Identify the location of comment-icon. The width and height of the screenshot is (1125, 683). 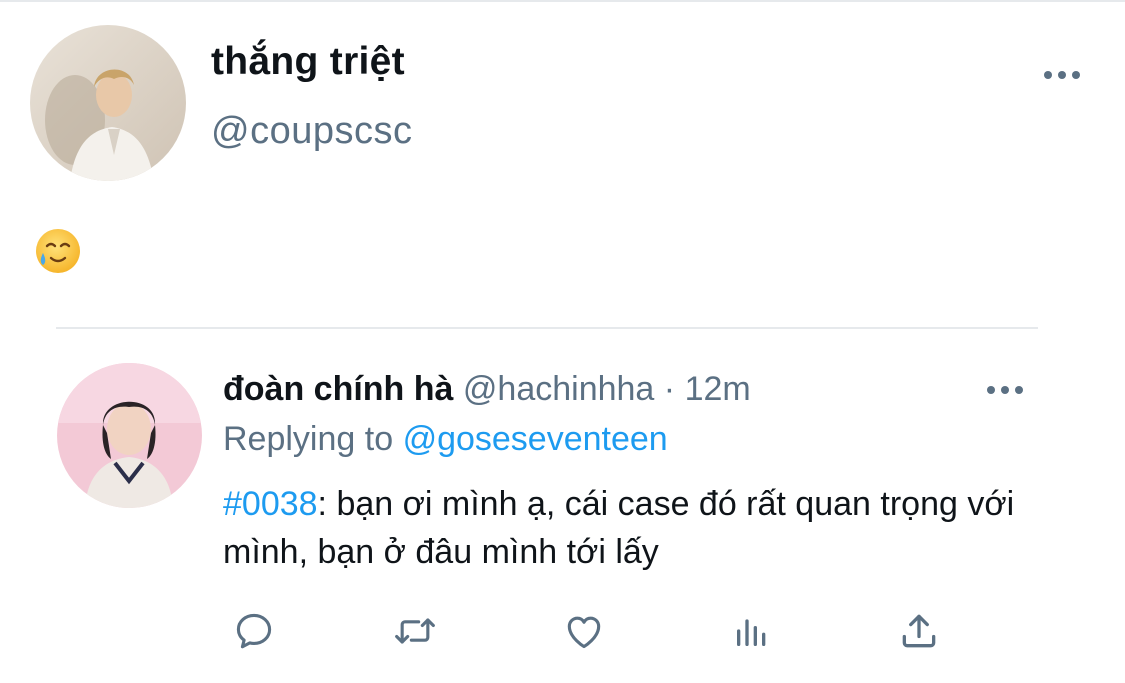
(254, 631).